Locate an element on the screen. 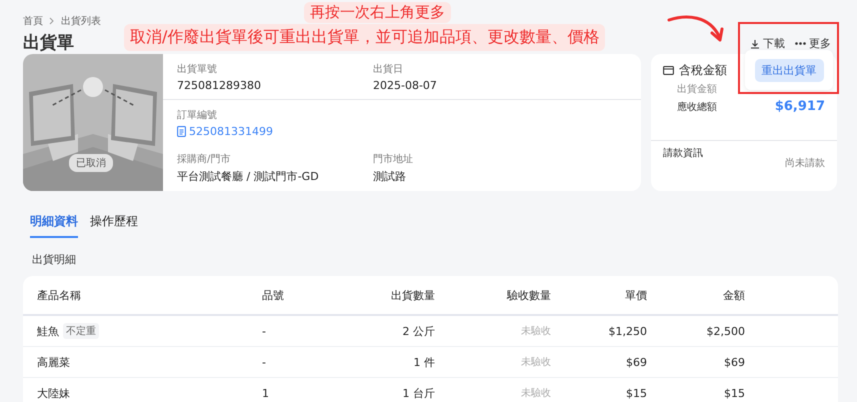 The height and width of the screenshot is (402, 857). breadcrumb-link: 首頁 is located at coordinates (33, 21).